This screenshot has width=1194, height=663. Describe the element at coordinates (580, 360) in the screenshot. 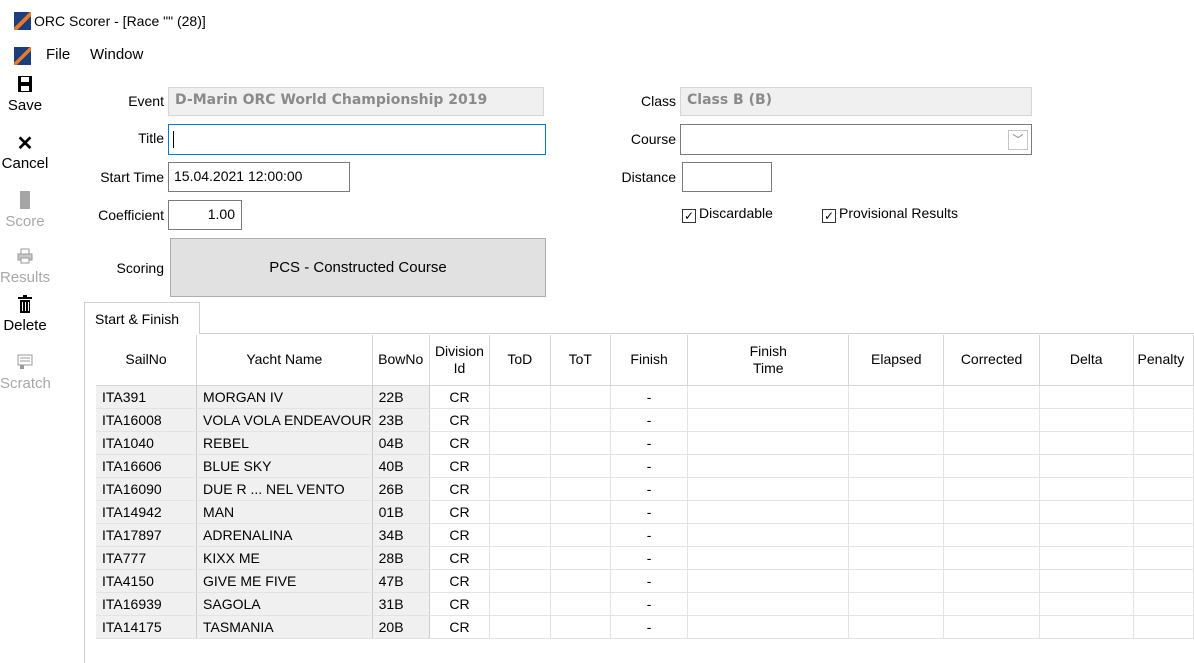

I see `column-header-tot: ToT` at that location.